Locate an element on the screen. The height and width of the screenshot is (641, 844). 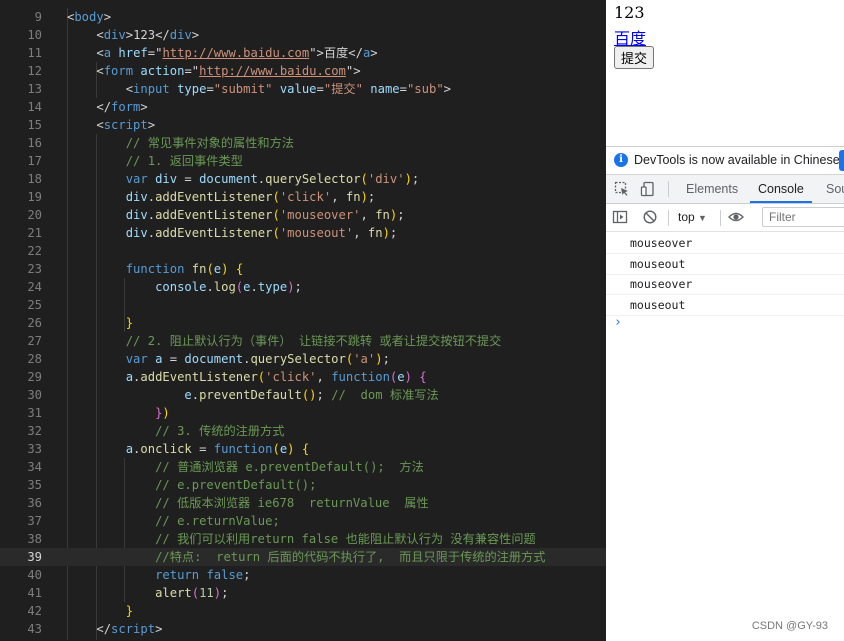
code-line: 15 <script> is located at coordinates (303, 125).